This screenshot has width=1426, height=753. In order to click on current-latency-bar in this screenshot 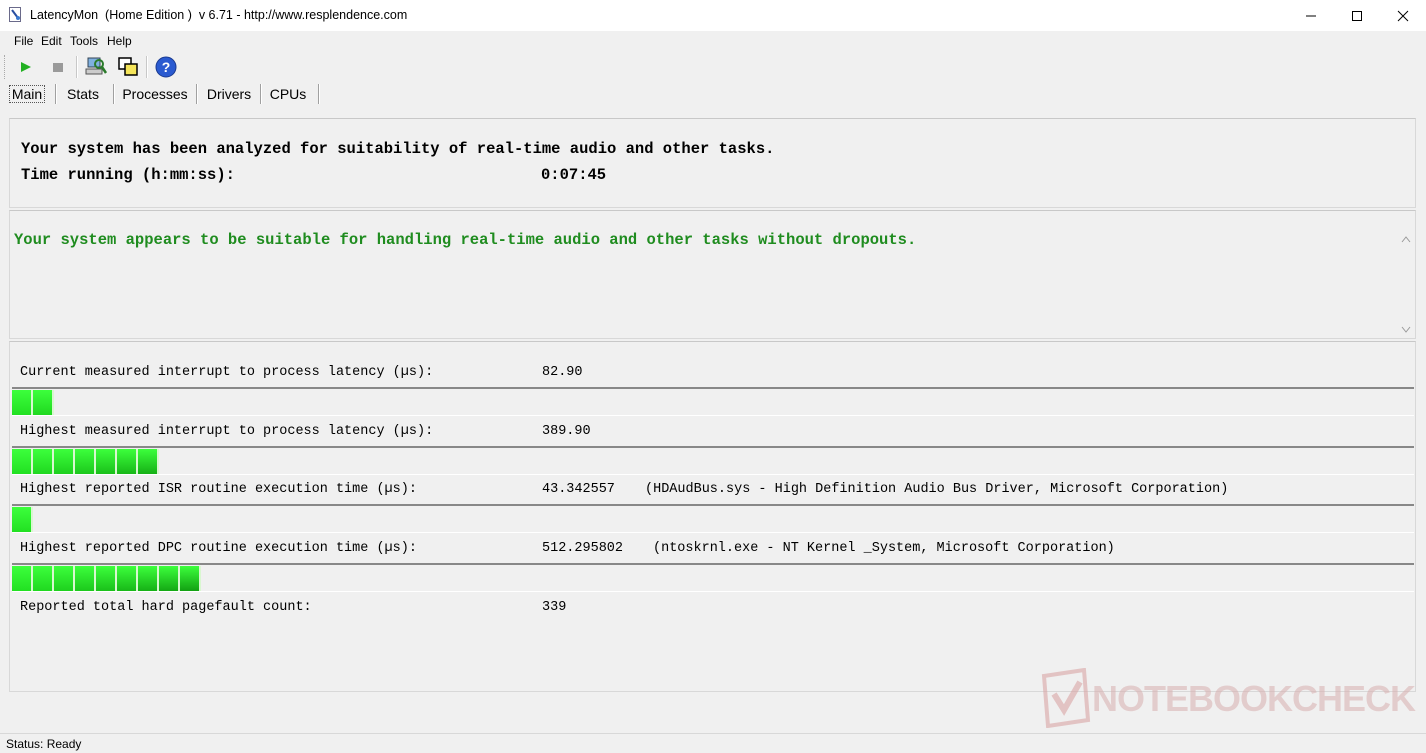, I will do `click(713, 401)`.